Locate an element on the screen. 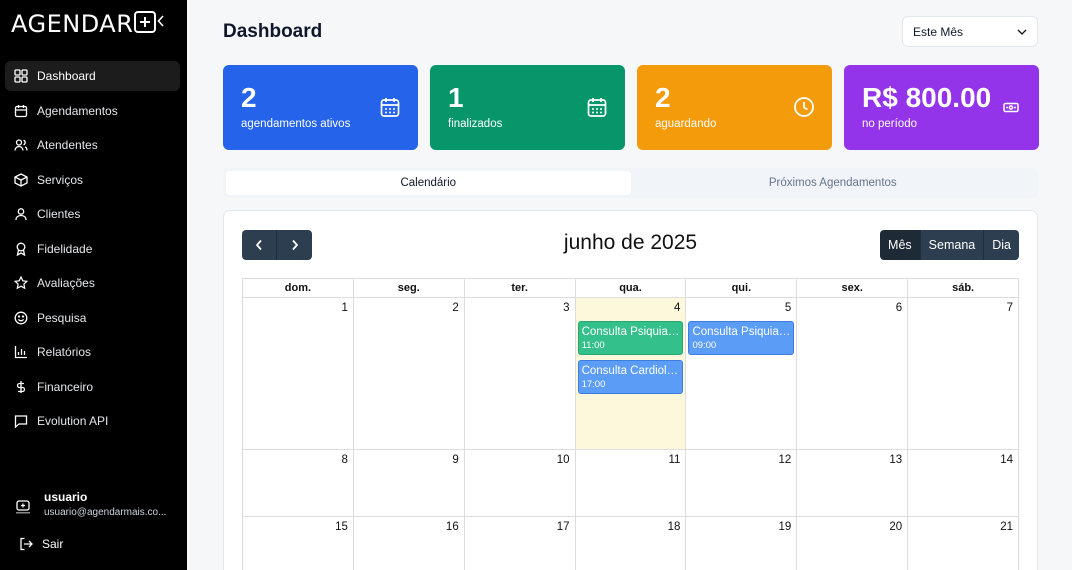 This screenshot has width=1072, height=570. box-icon is located at coordinates (21, 179).